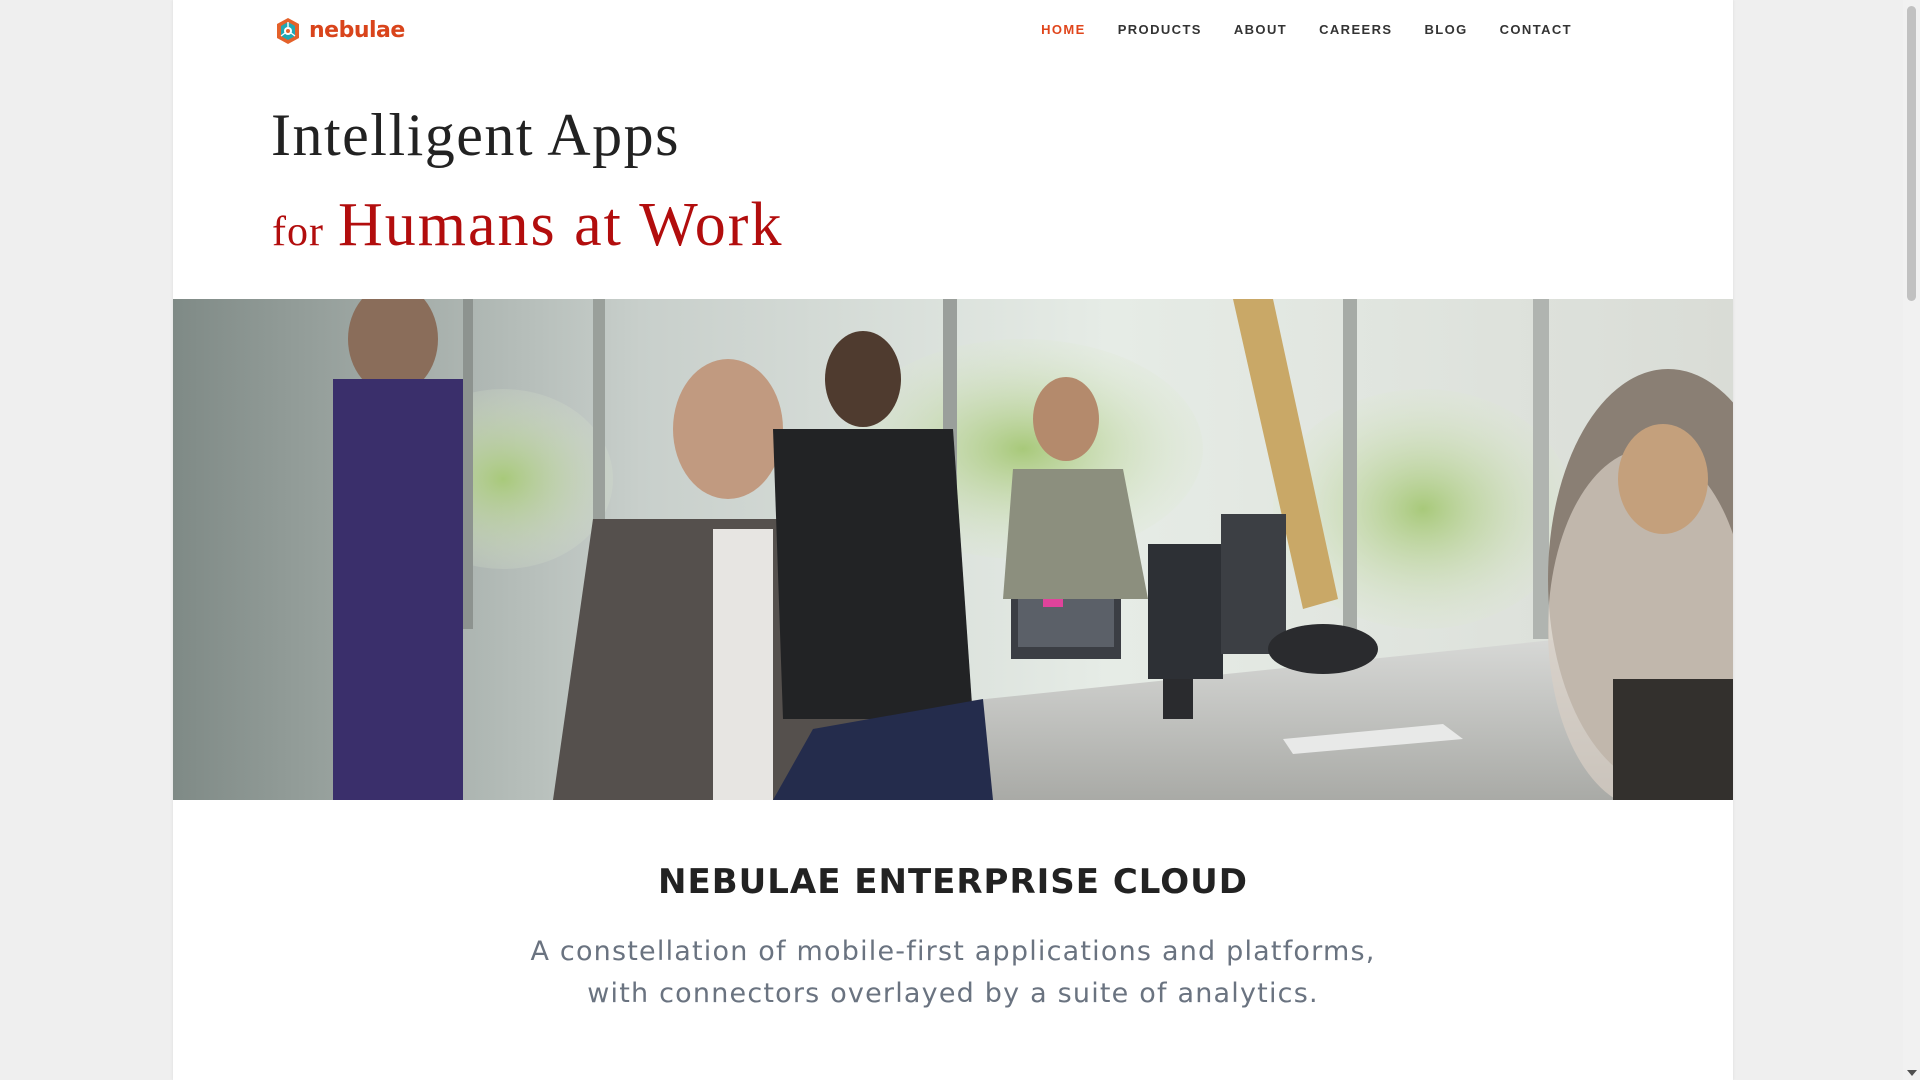 The height and width of the screenshot is (1080, 1920). I want to click on nav-careers: CAREERS, so click(1355, 30).